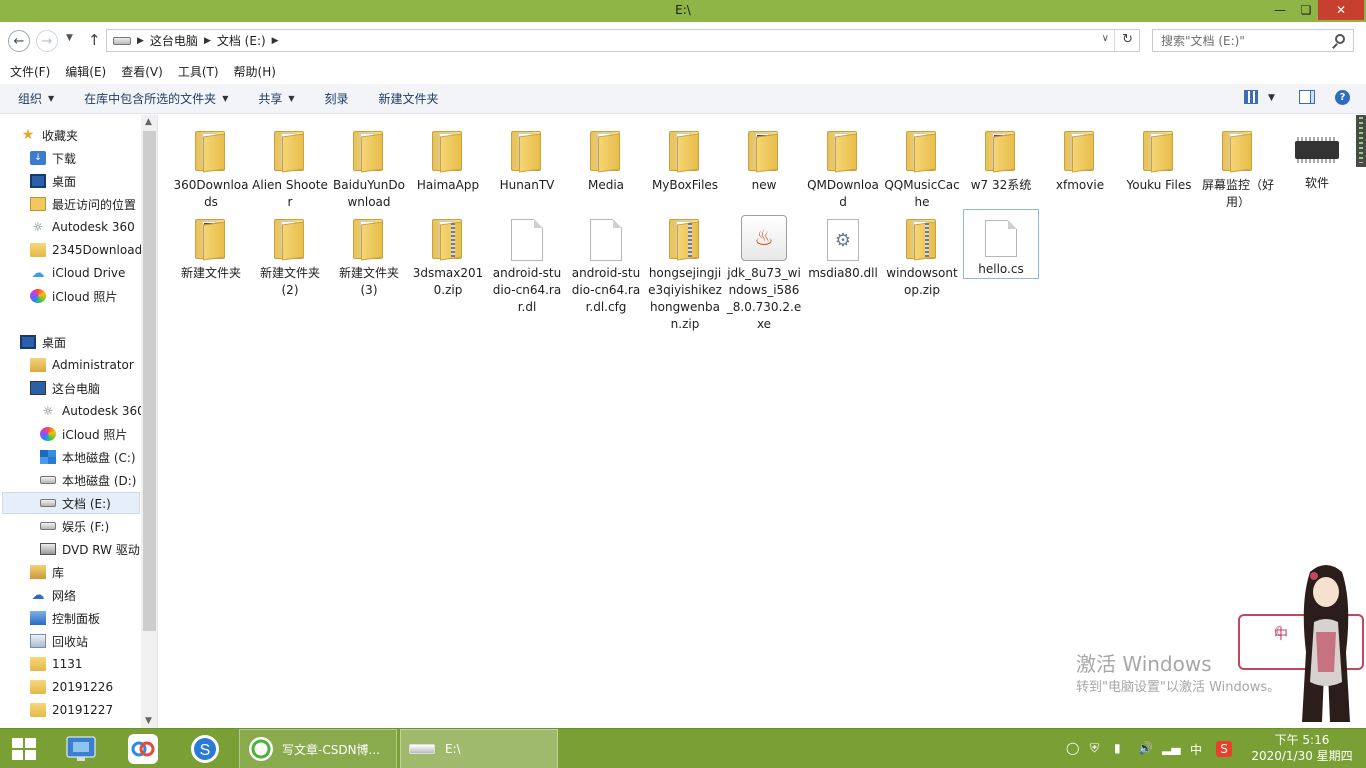 The height and width of the screenshot is (768, 1366). Describe the element at coordinates (922, 166) in the screenshot. I see `file-item: QQMusicCache` at that location.